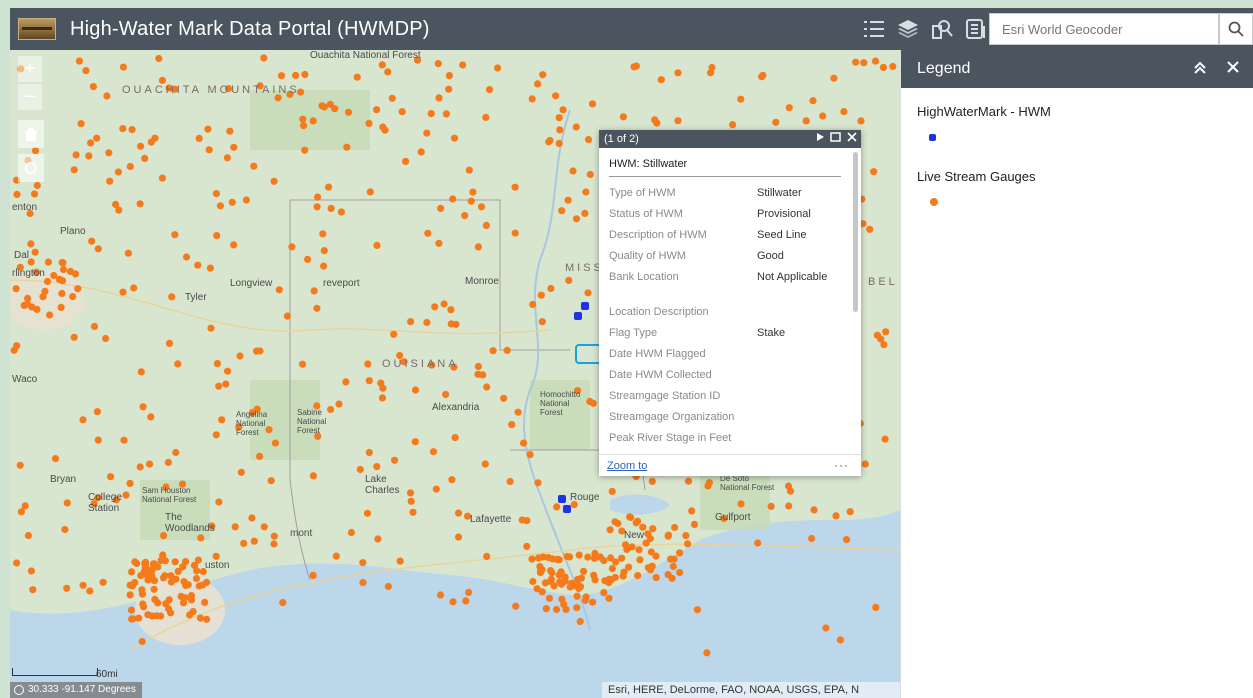 The height and width of the screenshot is (698, 1253). Describe the element at coordinates (1233, 67) in the screenshot. I see `close-icon` at that location.